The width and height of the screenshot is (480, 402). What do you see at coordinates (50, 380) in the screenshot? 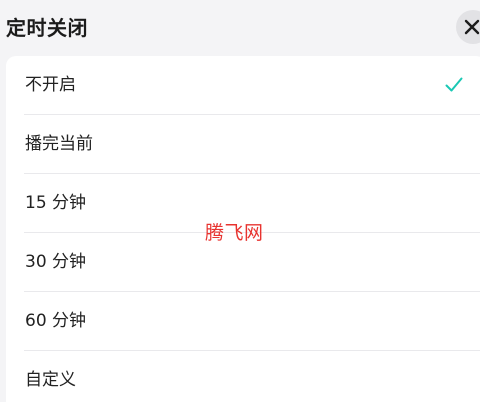
I see `option-label: 自定义` at bounding box center [50, 380].